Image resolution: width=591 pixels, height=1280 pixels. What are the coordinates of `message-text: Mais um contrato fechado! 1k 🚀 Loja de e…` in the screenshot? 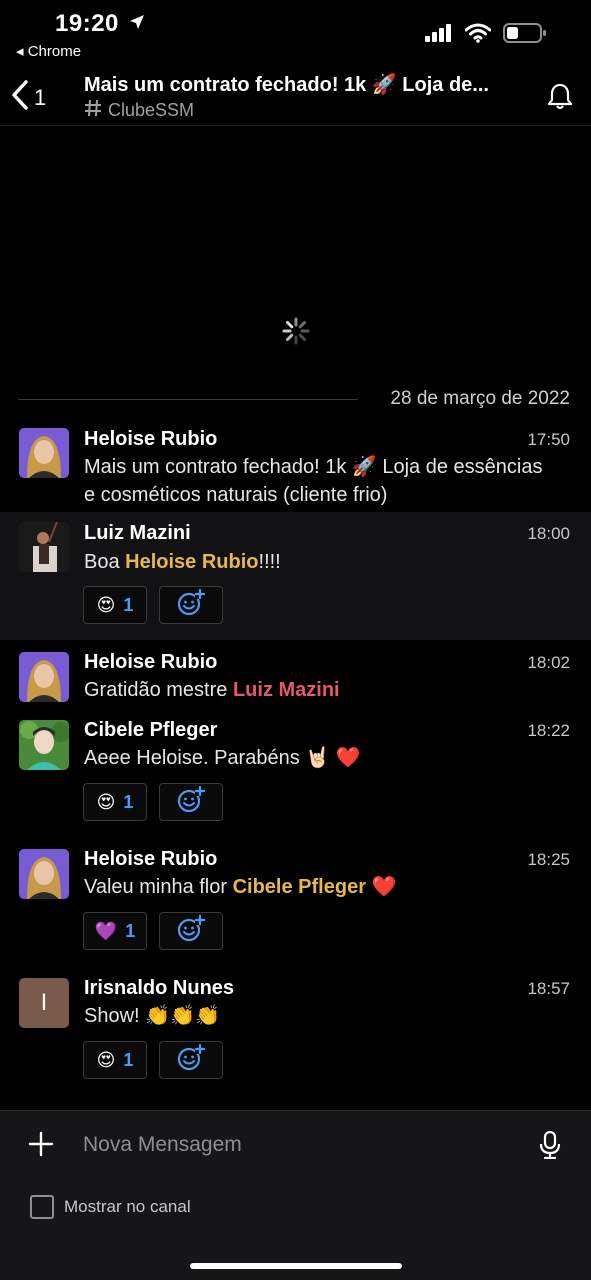 It's located at (313, 481).